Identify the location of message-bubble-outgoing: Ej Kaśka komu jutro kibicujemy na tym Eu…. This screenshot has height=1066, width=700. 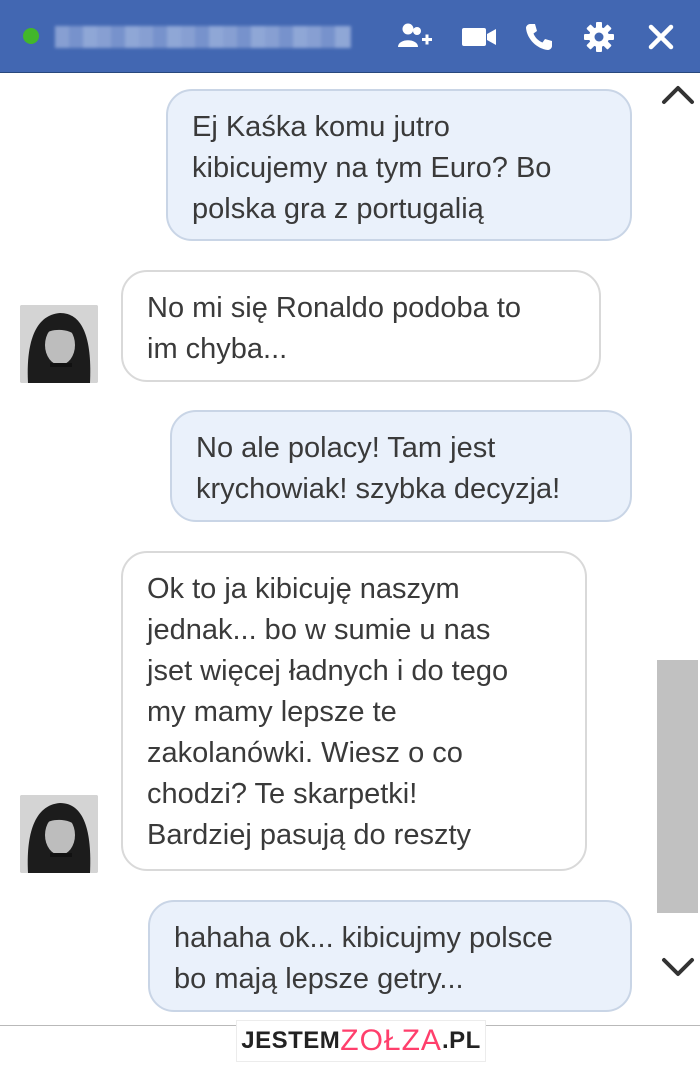
(399, 165).